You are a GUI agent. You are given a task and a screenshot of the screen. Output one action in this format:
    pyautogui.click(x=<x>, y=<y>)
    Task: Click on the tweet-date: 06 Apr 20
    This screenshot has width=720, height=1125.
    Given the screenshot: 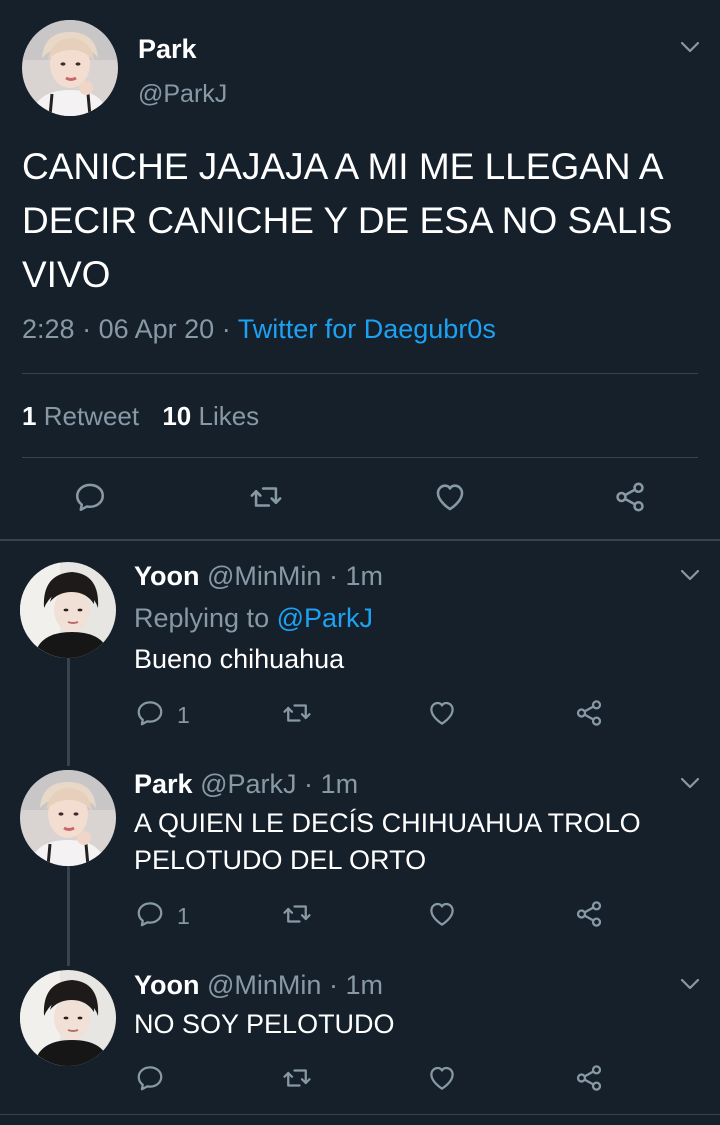 What is the action you would take?
    pyautogui.click(x=156, y=329)
    